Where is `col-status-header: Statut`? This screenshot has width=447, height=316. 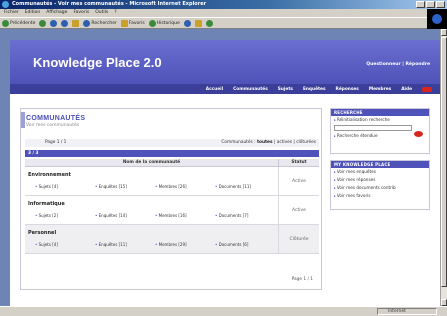
col-status-header: Statut is located at coordinates (299, 162).